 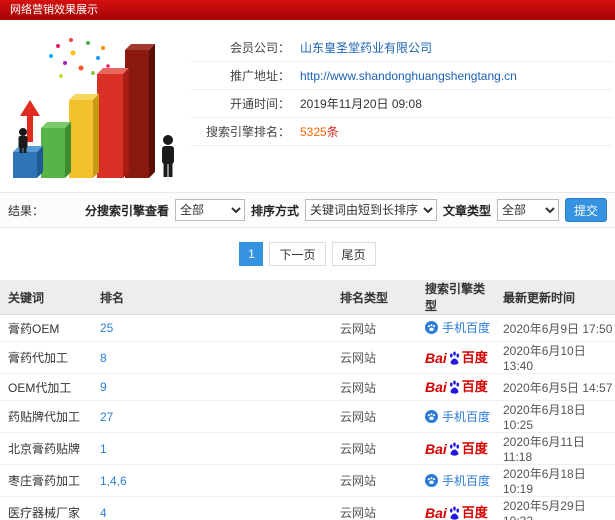 What do you see at coordinates (46, 328) in the screenshot?
I see `keyword-cell: 膏药OEM` at bounding box center [46, 328].